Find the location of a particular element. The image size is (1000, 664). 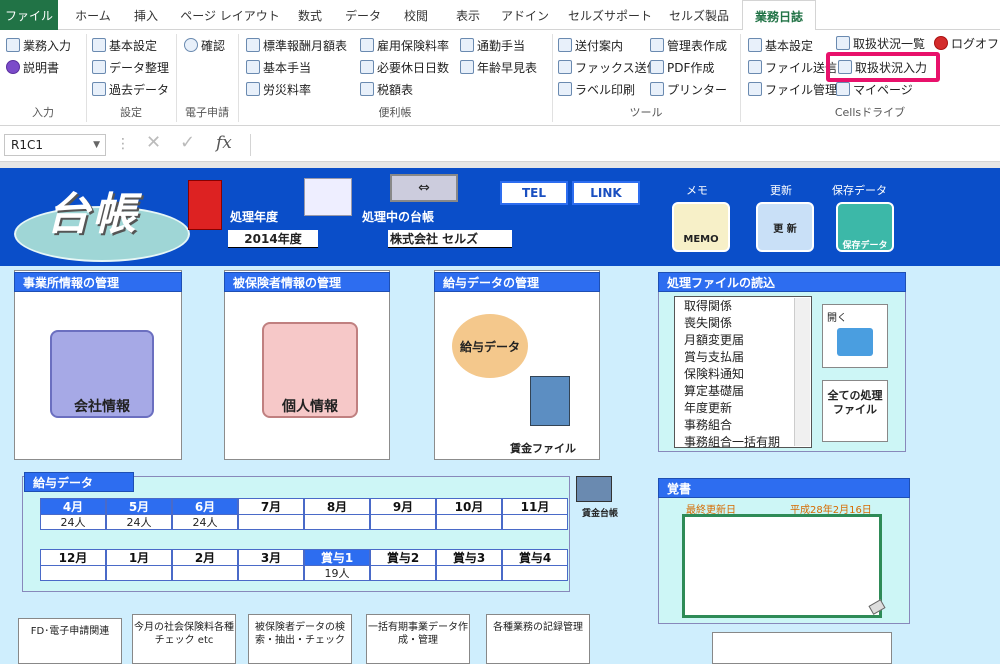

month-header-cell: 9月 is located at coordinates (403, 506).